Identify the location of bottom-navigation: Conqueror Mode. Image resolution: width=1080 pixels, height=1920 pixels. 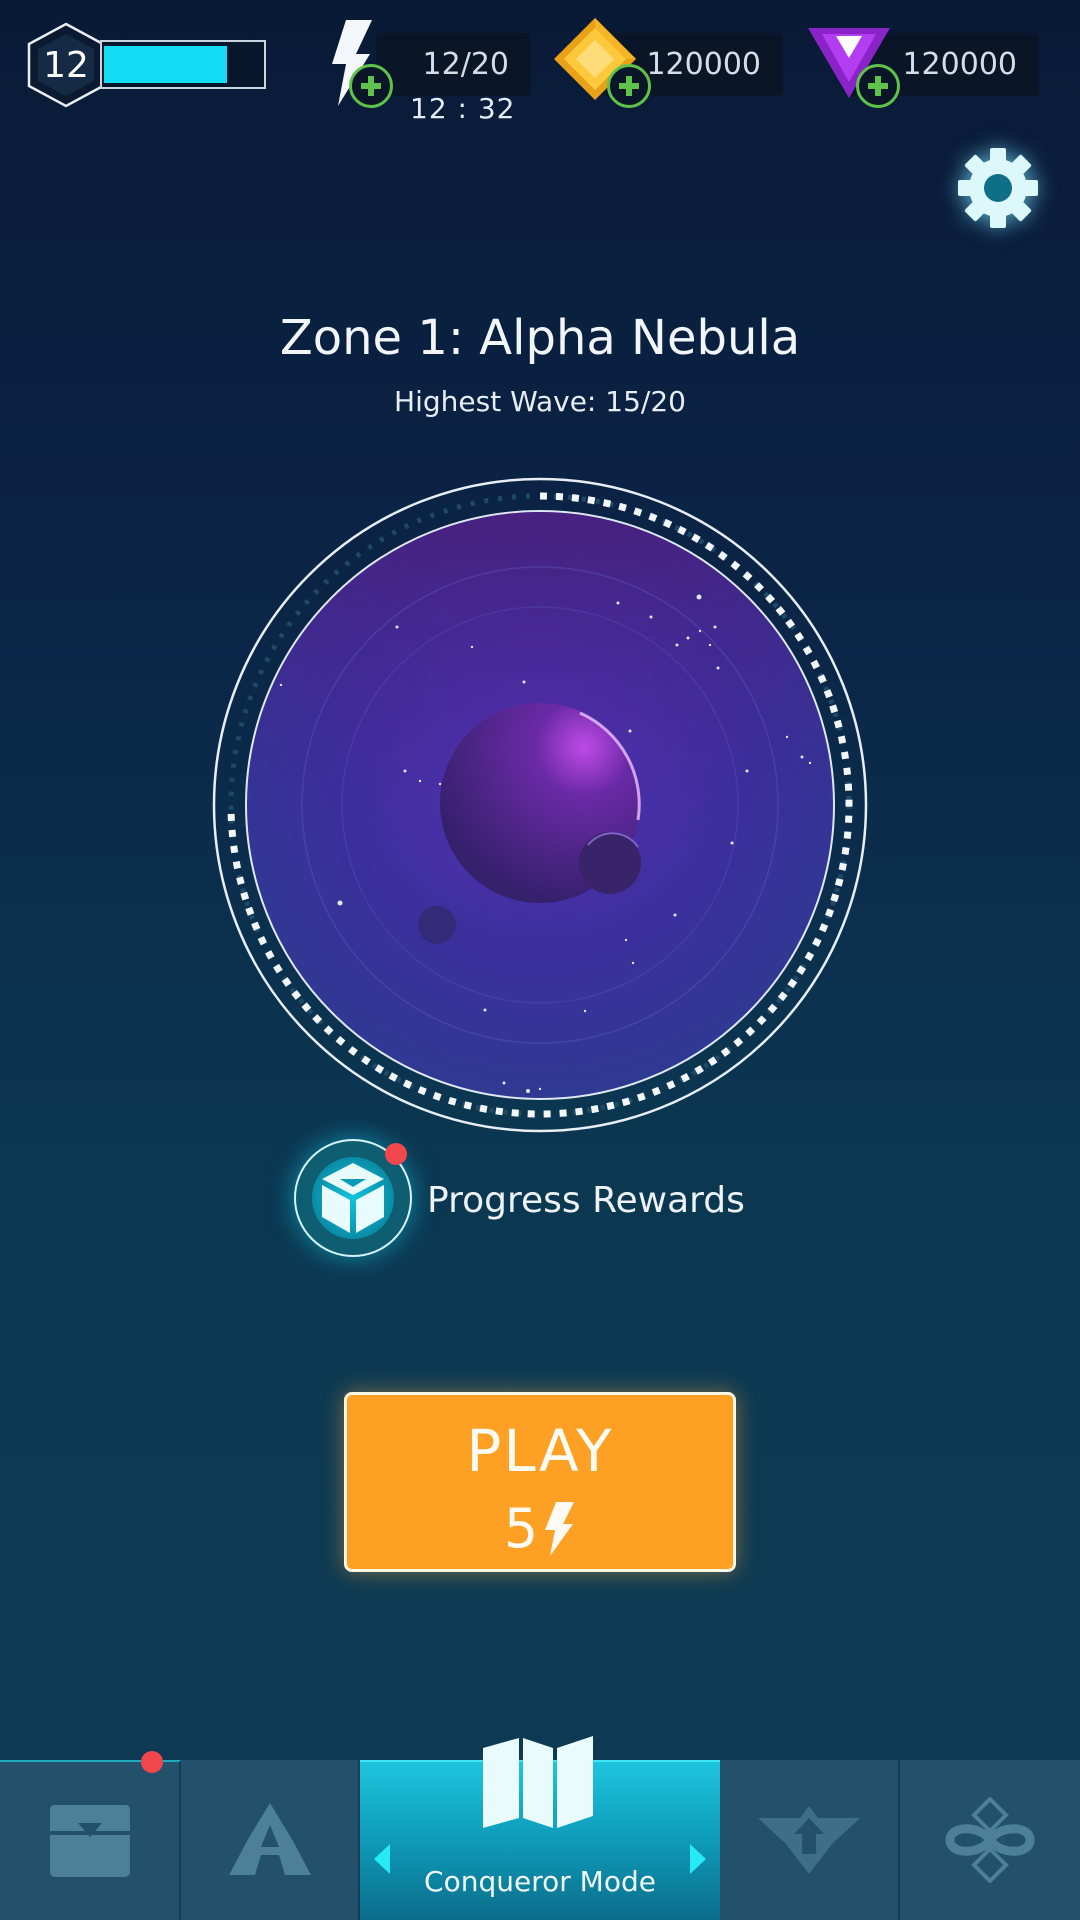
(540, 1828).